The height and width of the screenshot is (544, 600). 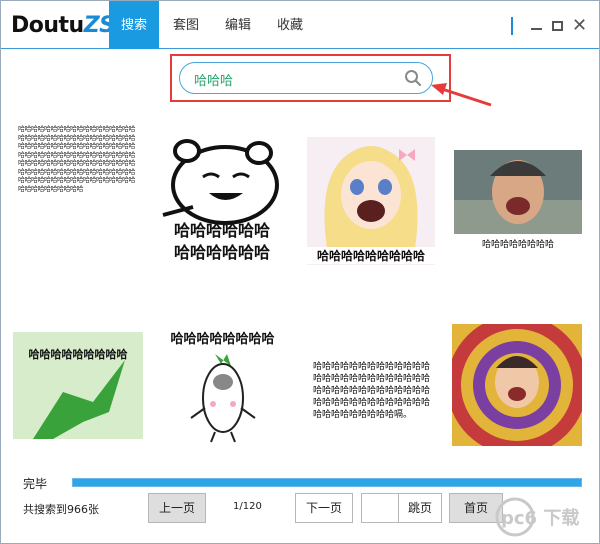 What do you see at coordinates (63, 25) in the screenshot?
I see `app-logo: DoutuZS` at bounding box center [63, 25].